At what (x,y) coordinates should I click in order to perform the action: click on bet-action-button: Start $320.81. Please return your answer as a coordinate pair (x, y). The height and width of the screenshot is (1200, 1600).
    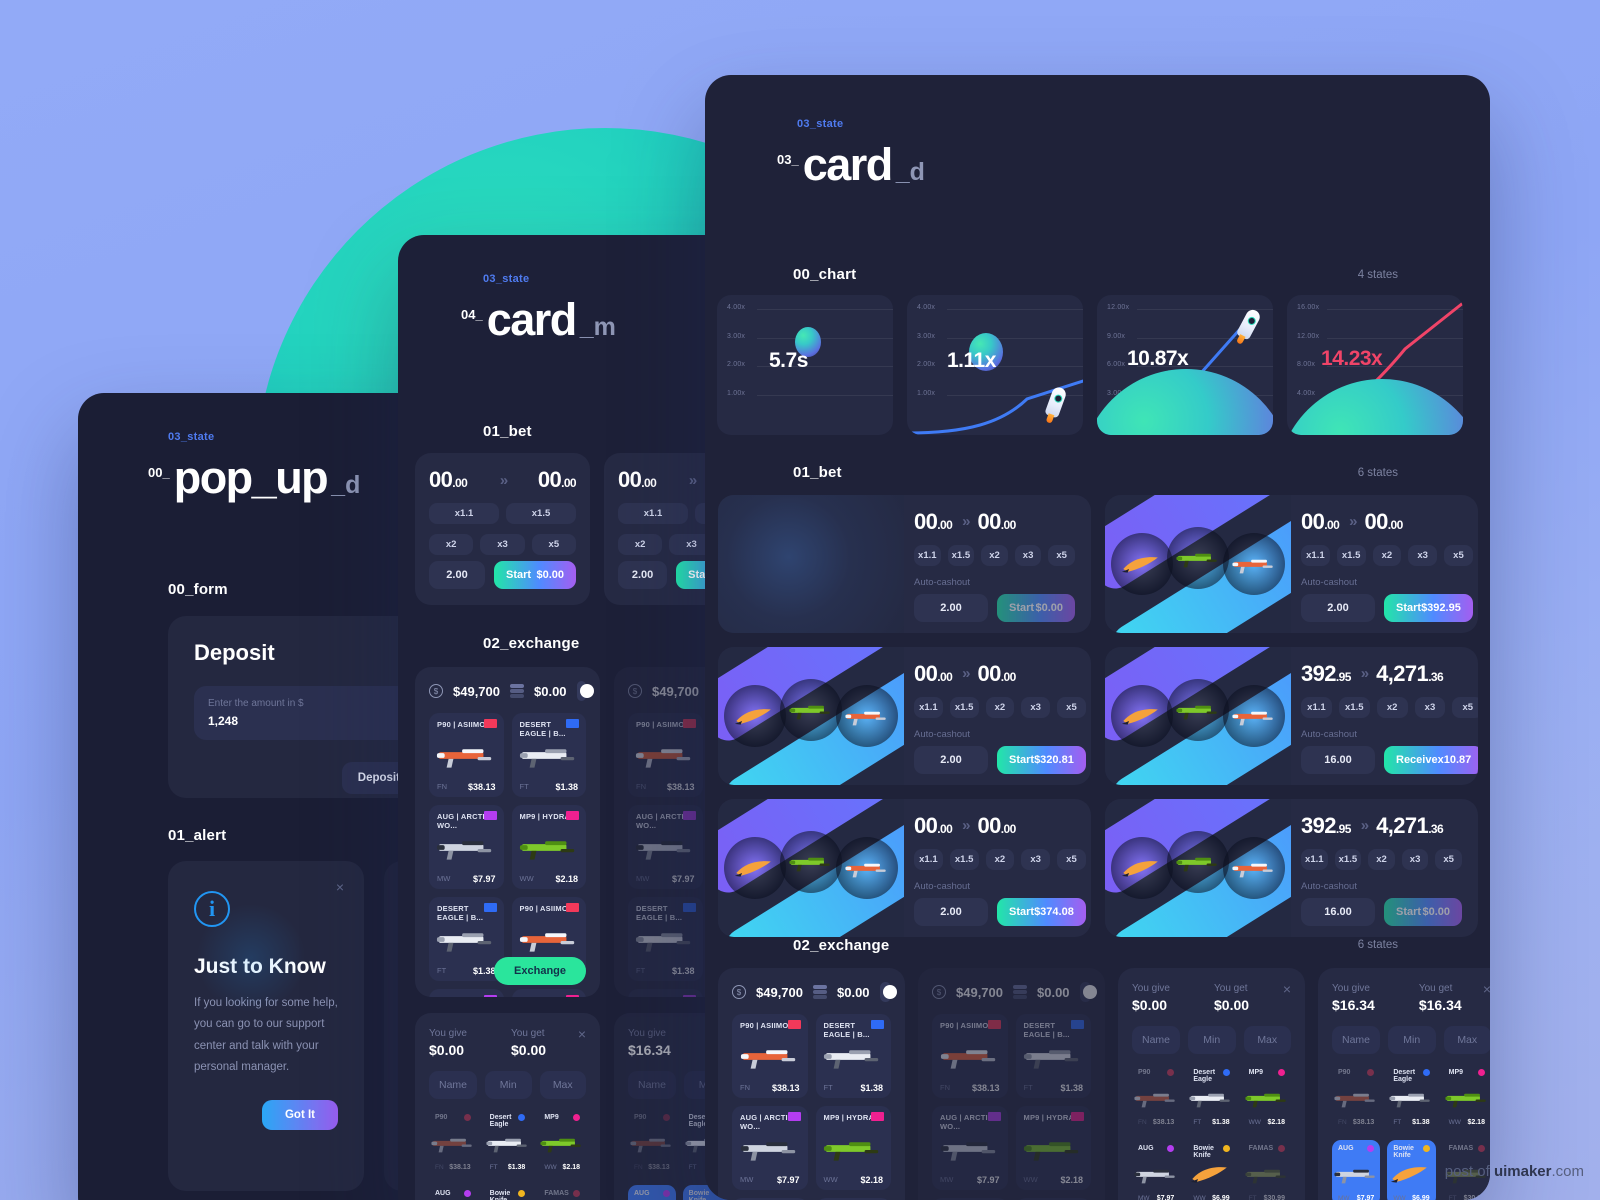
    Looking at the image, I should click on (1041, 759).